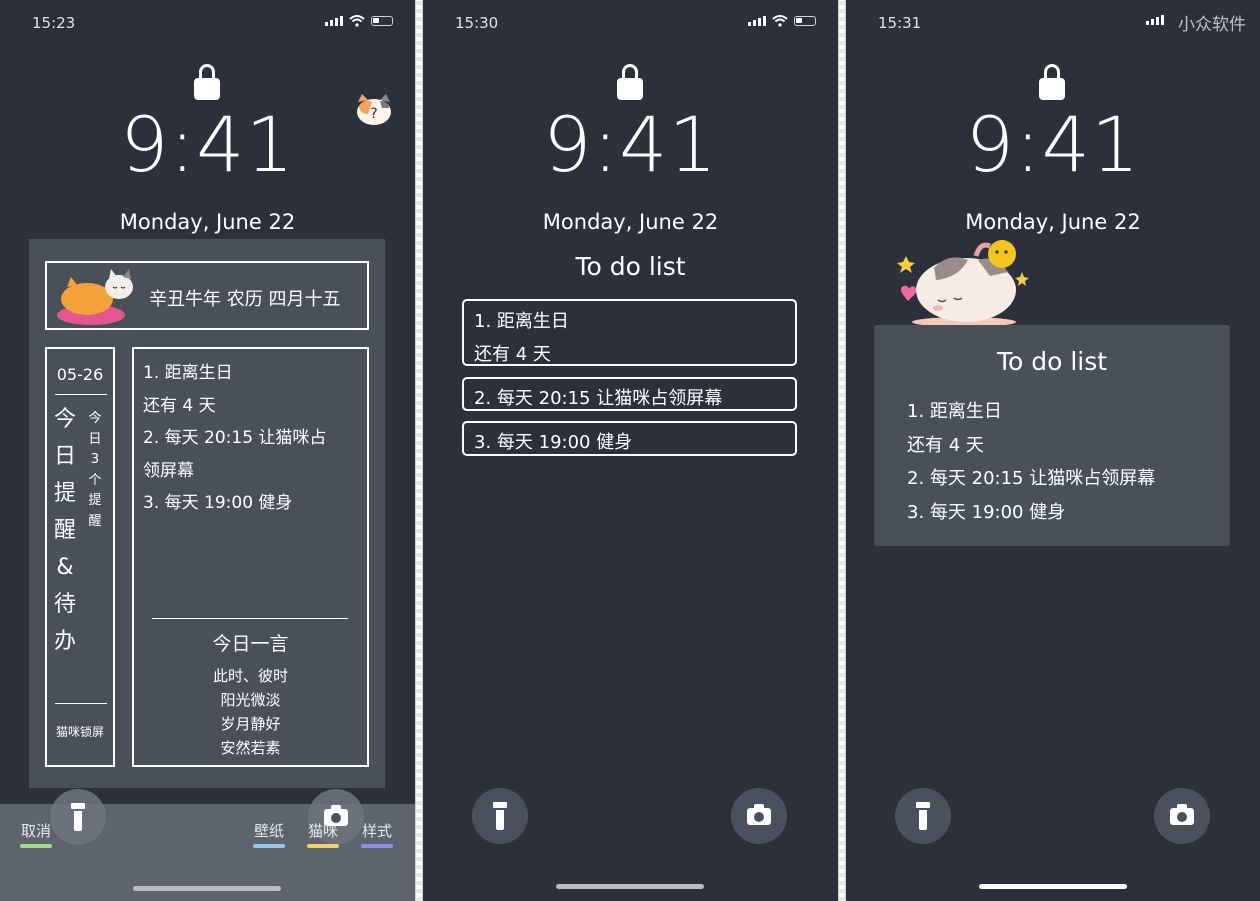  Describe the element at coordinates (250, 724) in the screenshot. I see `quote-line: 岁月静好` at that location.